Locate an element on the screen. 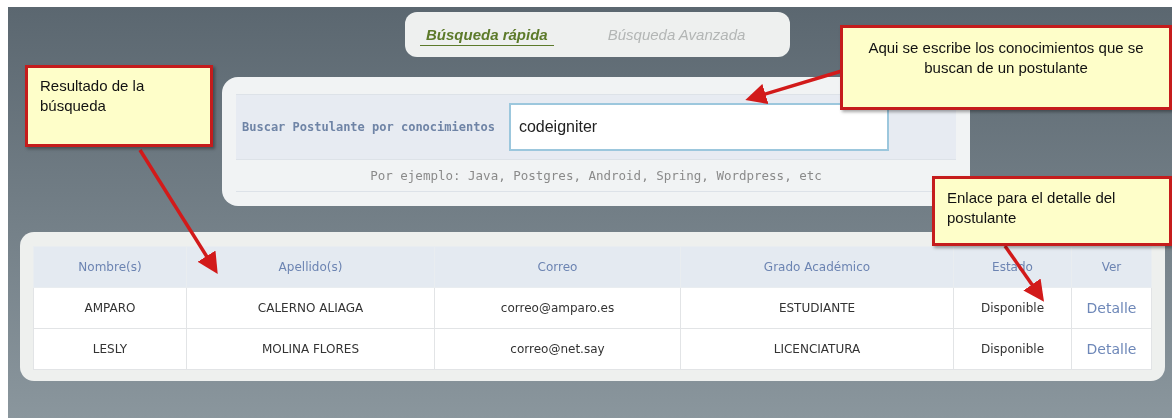  table-cell: MOLINA FLORES is located at coordinates (310, 349).